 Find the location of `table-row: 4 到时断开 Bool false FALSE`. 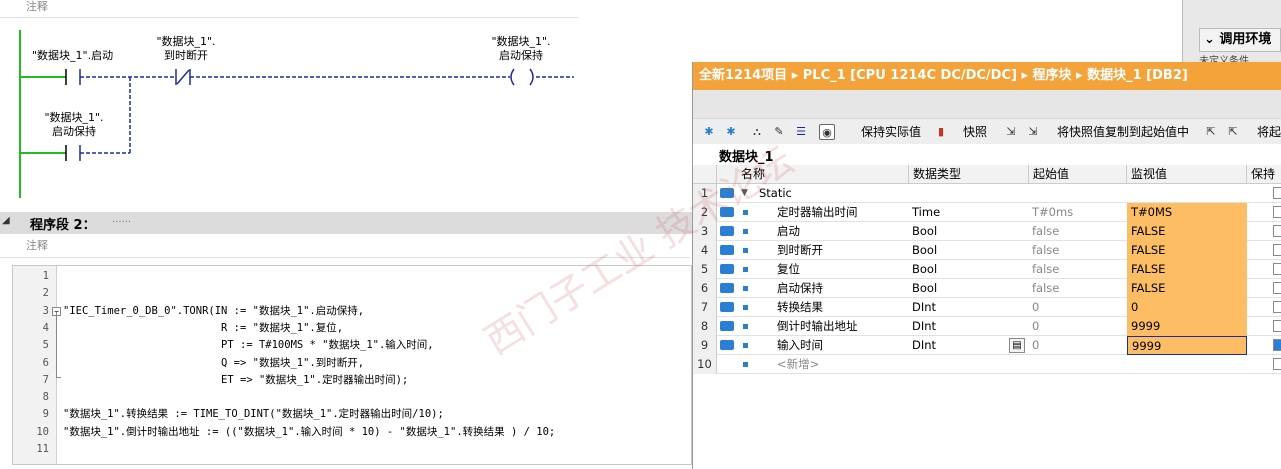

table-row: 4 到时断开 Bool false FALSE is located at coordinates (987, 250).